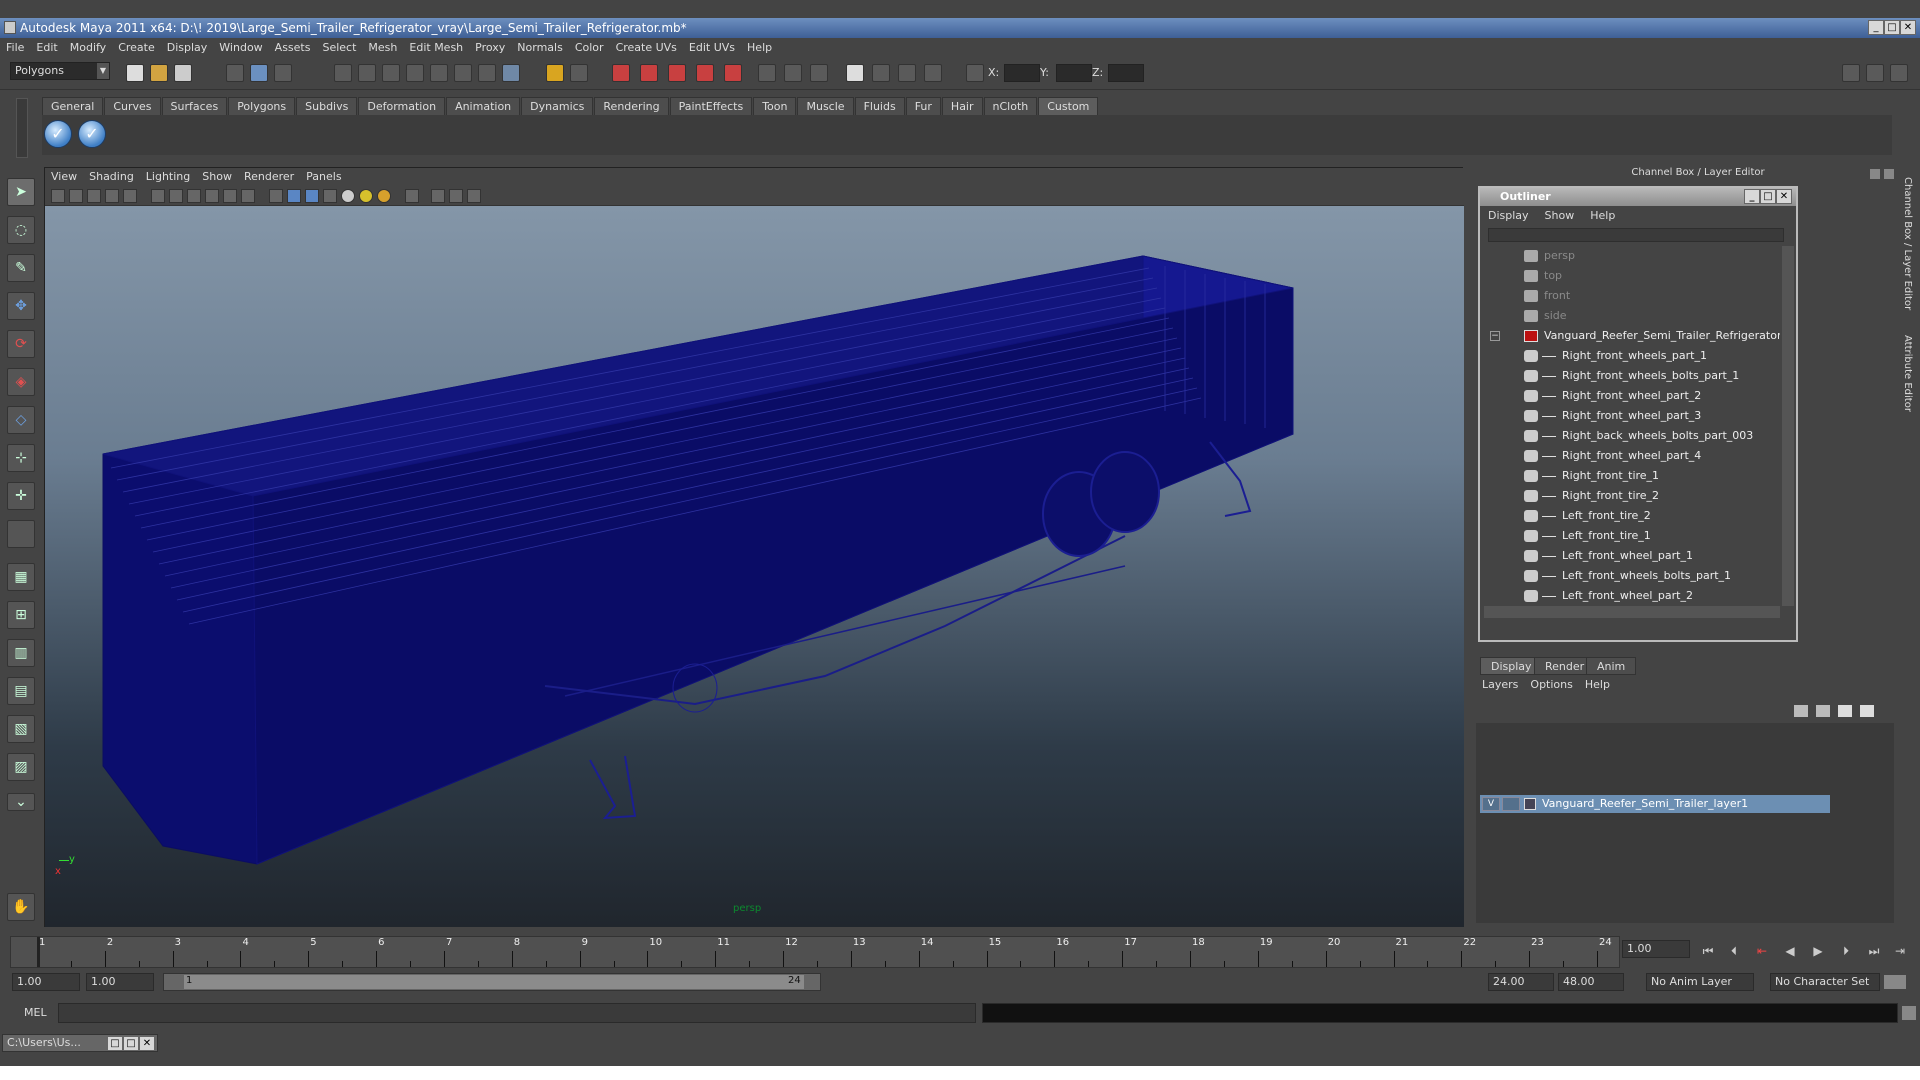  What do you see at coordinates (483, 106) in the screenshot?
I see `tab-animation: Animation` at bounding box center [483, 106].